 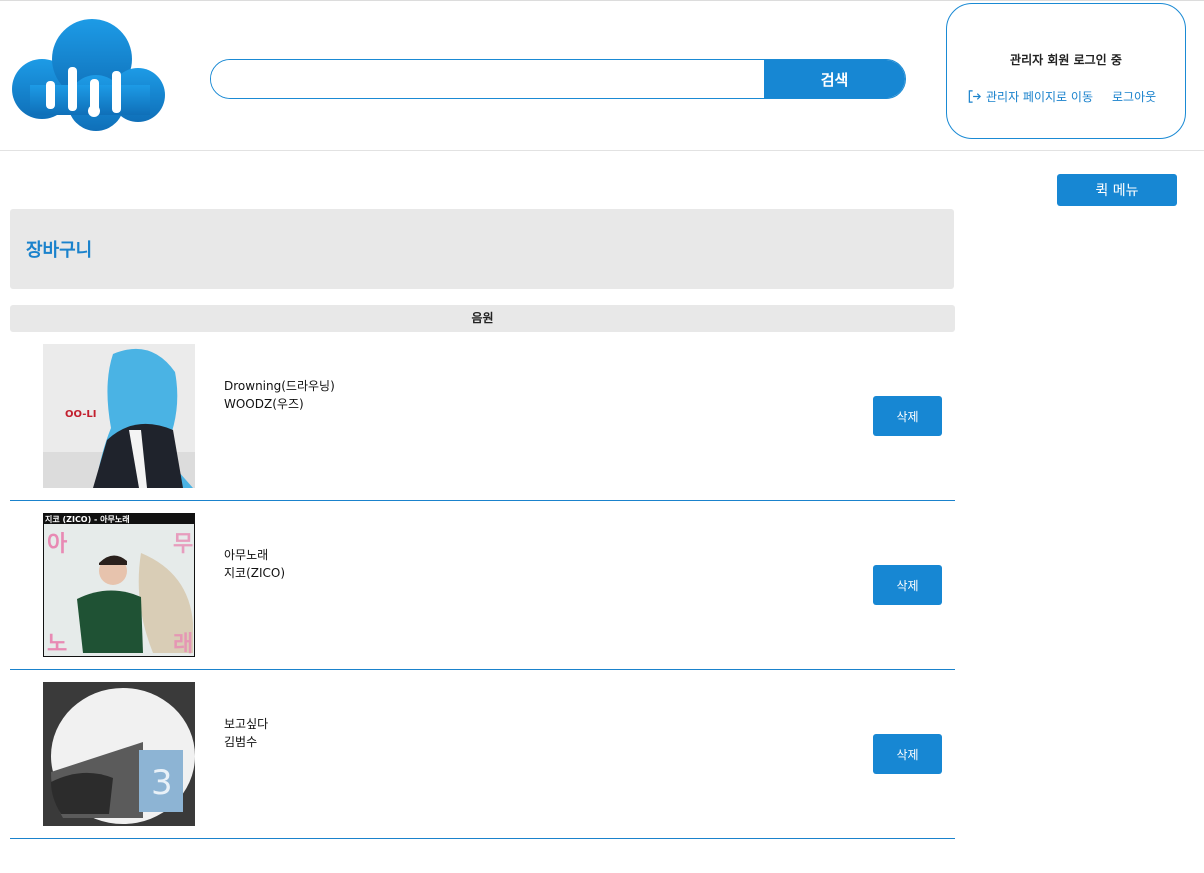 What do you see at coordinates (487, 79) in the screenshot?
I see `search-input` at bounding box center [487, 79].